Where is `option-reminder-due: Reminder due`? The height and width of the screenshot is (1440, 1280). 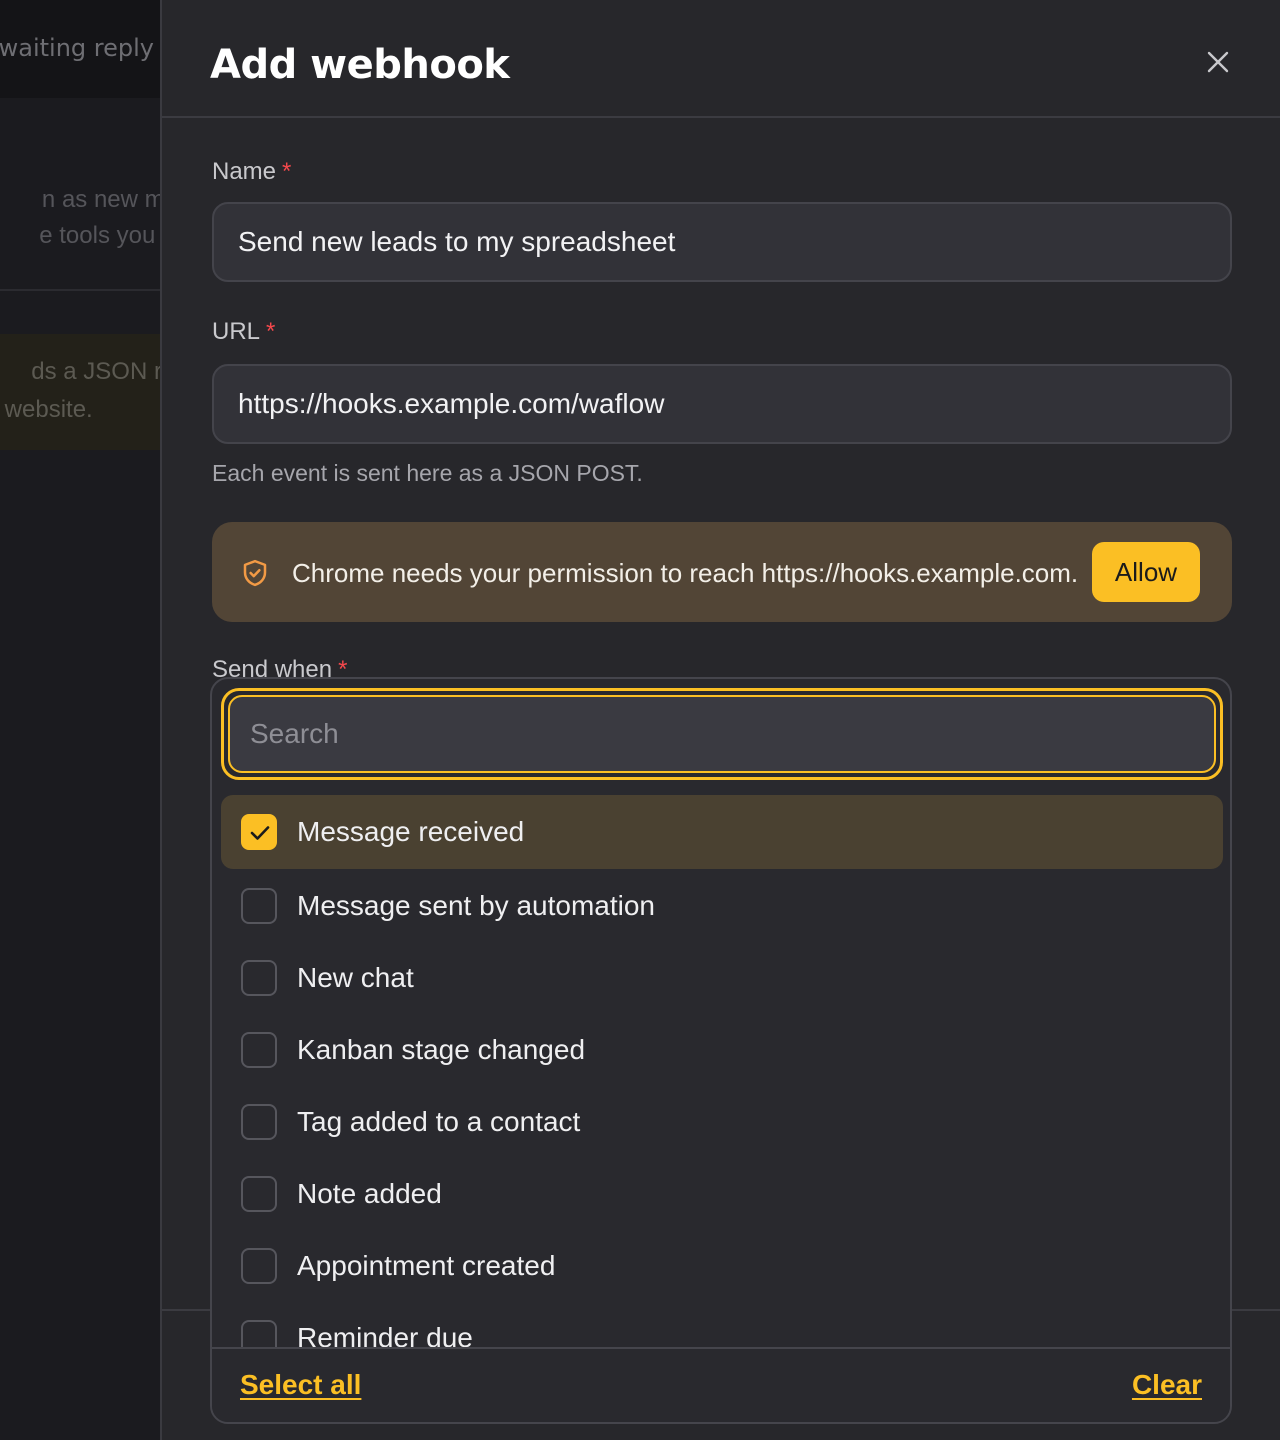
option-reminder-due: Reminder due is located at coordinates (722, 1324).